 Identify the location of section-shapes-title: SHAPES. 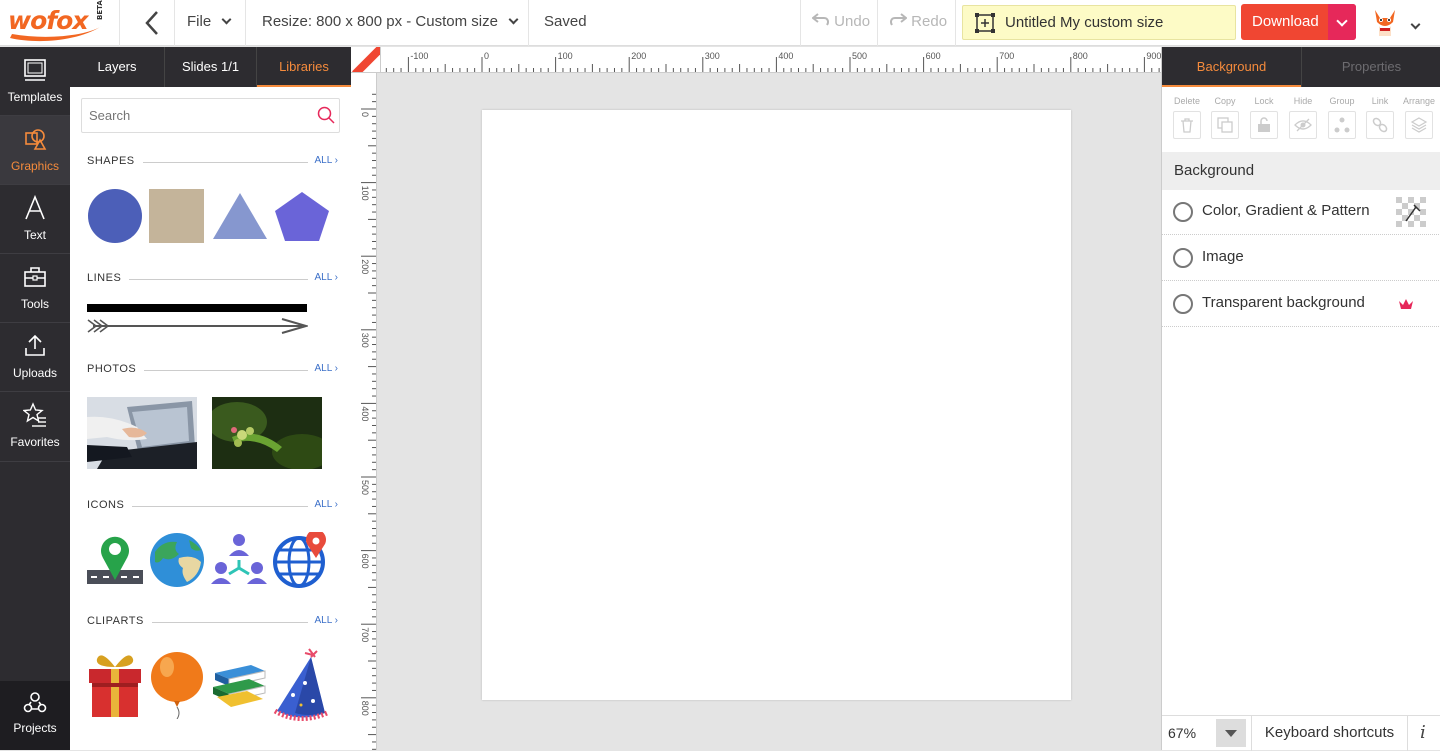
(115, 161).